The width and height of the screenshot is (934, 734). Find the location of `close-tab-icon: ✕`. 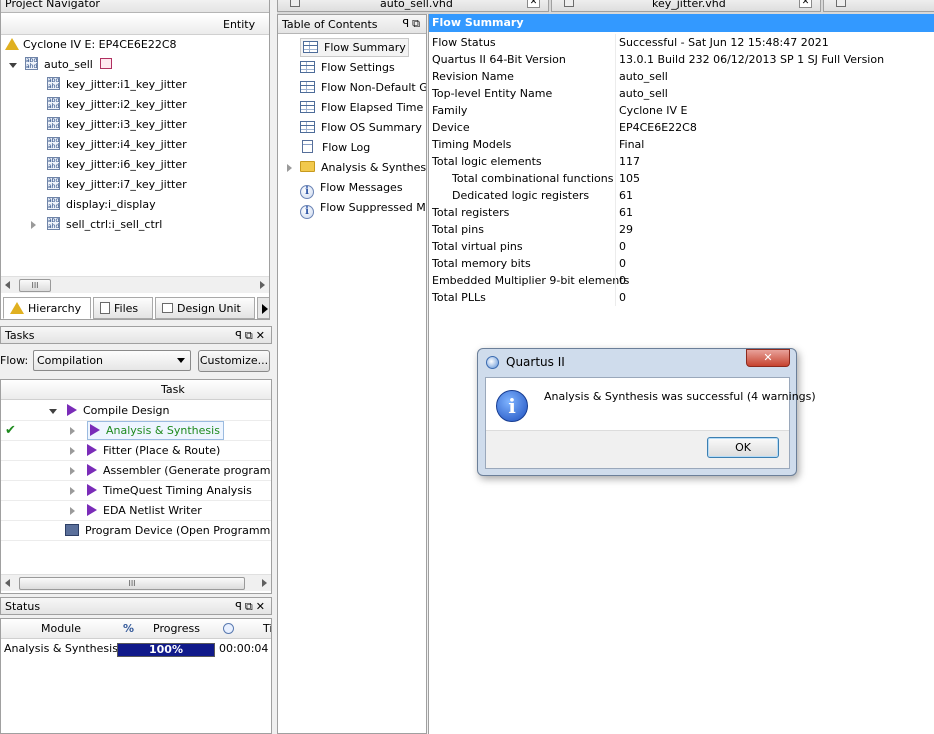

close-tab-icon: ✕ is located at coordinates (533, 4).